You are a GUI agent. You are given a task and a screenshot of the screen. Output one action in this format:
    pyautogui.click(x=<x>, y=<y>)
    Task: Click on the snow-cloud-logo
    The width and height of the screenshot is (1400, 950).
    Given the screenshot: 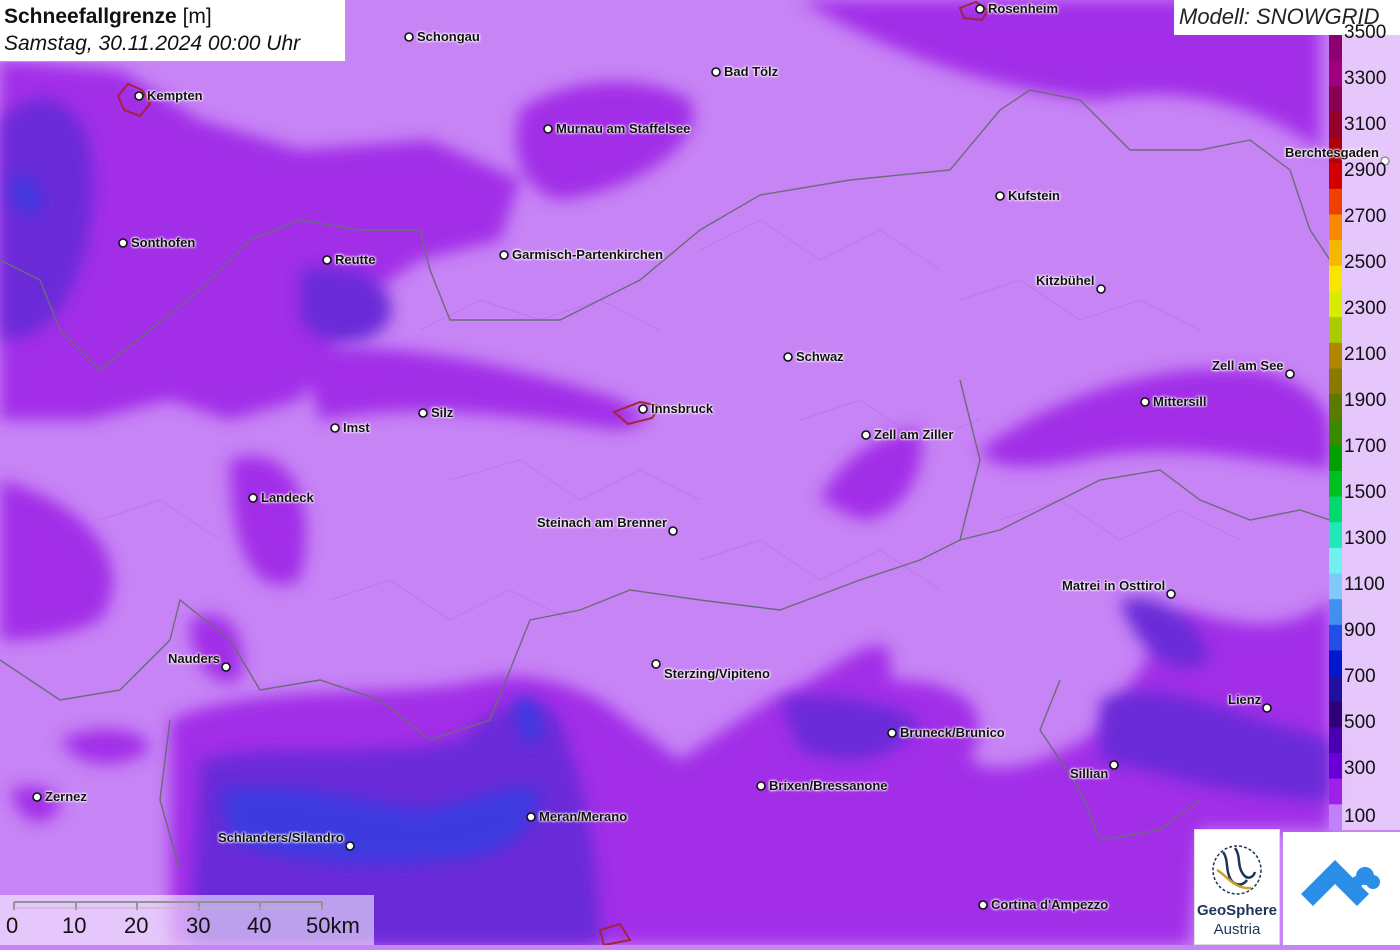 What is the action you would take?
    pyautogui.click(x=1341, y=888)
    